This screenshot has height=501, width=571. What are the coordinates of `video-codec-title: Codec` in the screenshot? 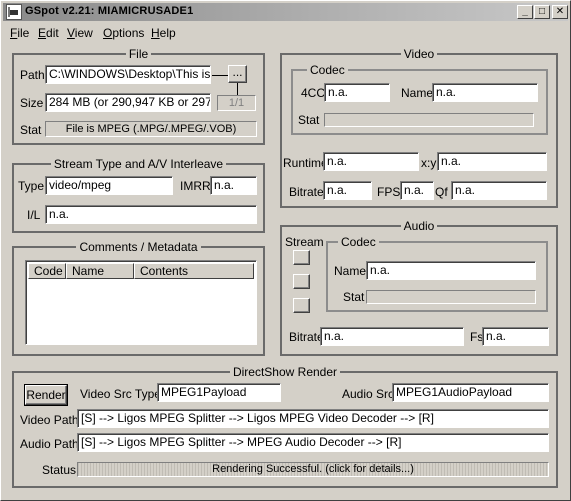 It's located at (327, 70).